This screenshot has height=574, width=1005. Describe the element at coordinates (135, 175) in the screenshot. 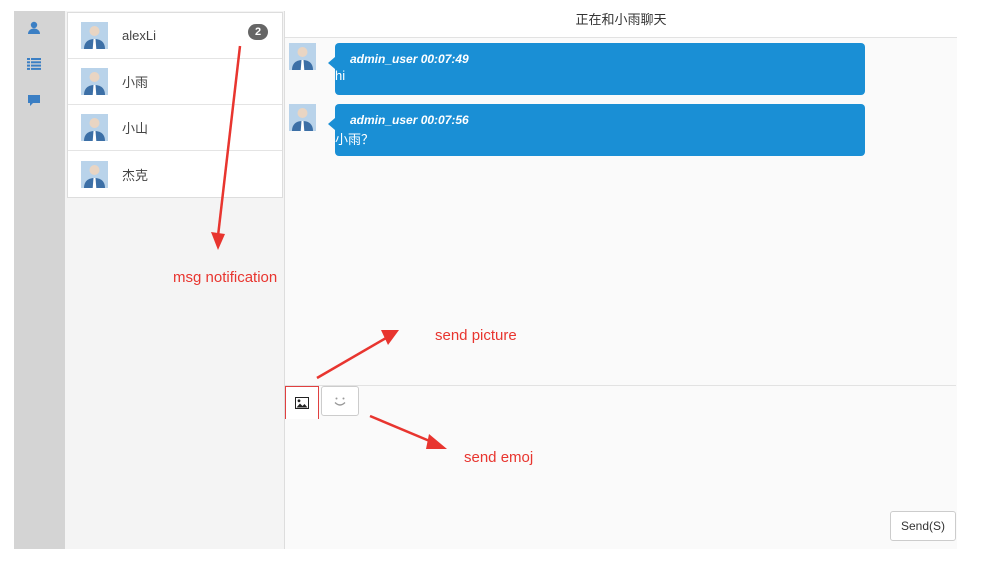

I see `contact-name: 杰克` at that location.